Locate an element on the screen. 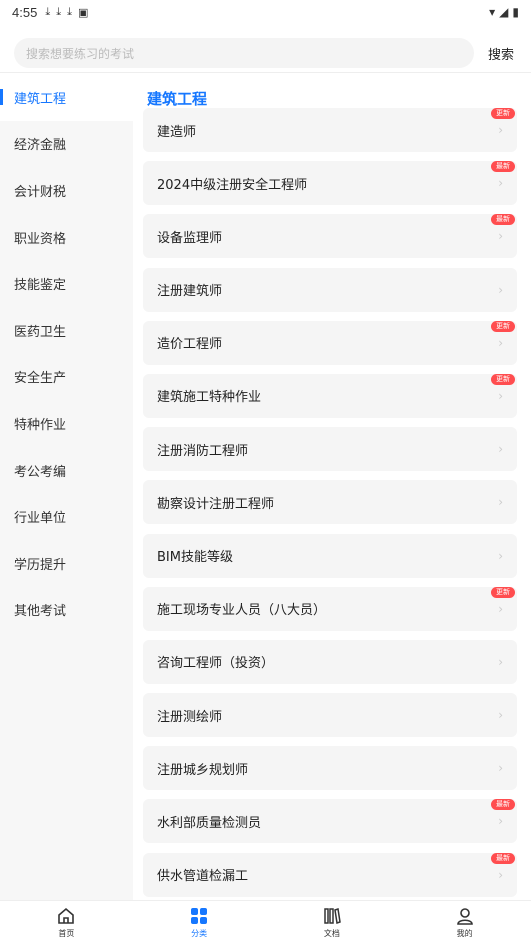  sidebar-item-label: 职业资格 is located at coordinates (40, 239).